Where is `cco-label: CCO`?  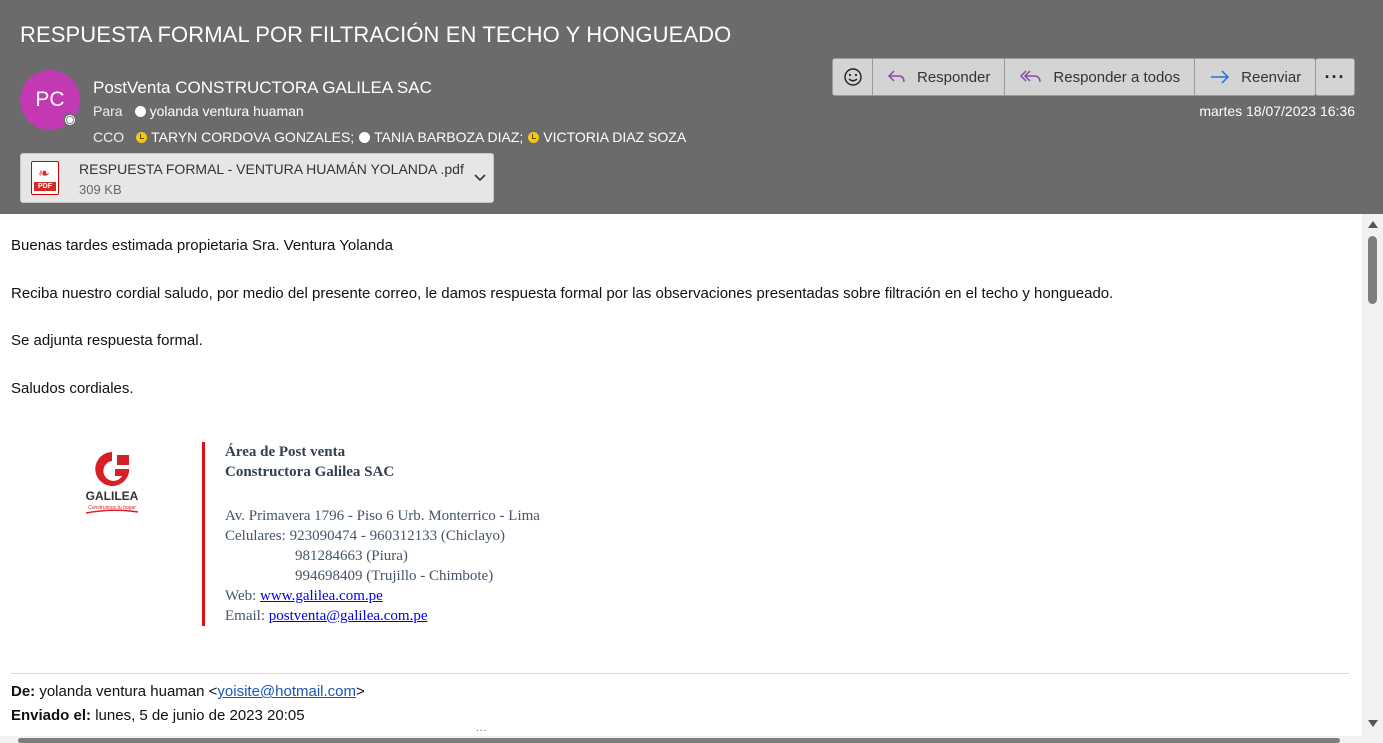 cco-label: CCO is located at coordinates (109, 137).